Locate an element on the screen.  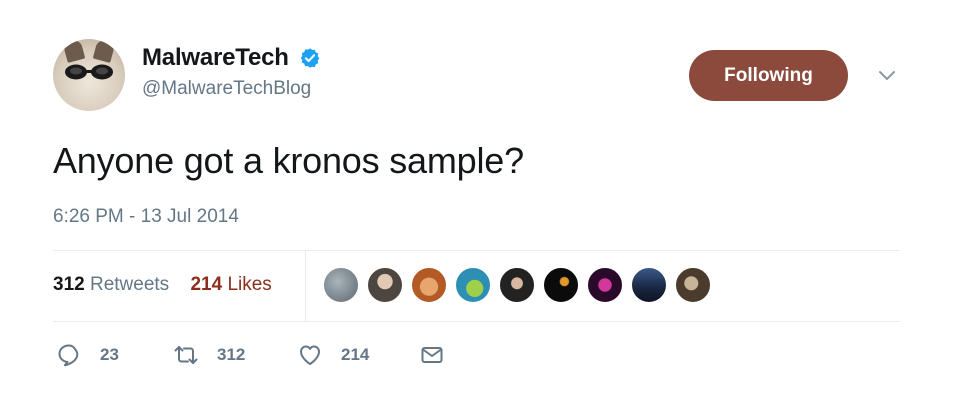
user-avatar is located at coordinates (89, 75).